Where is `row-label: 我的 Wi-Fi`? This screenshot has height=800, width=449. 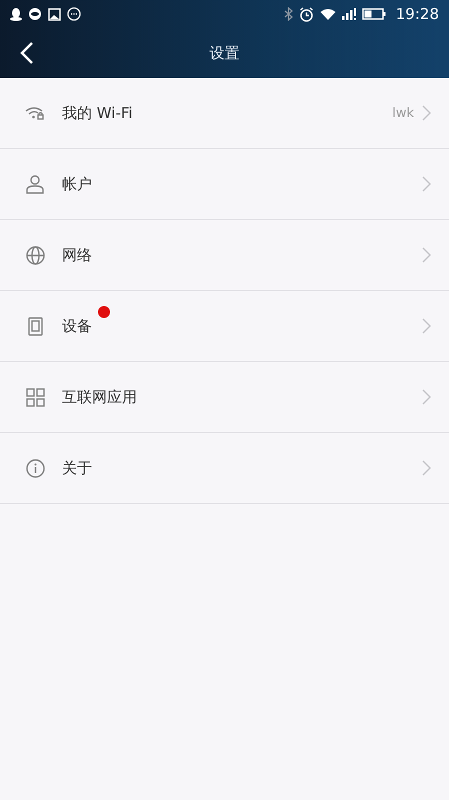 row-label: 我的 Wi-Fi is located at coordinates (97, 113).